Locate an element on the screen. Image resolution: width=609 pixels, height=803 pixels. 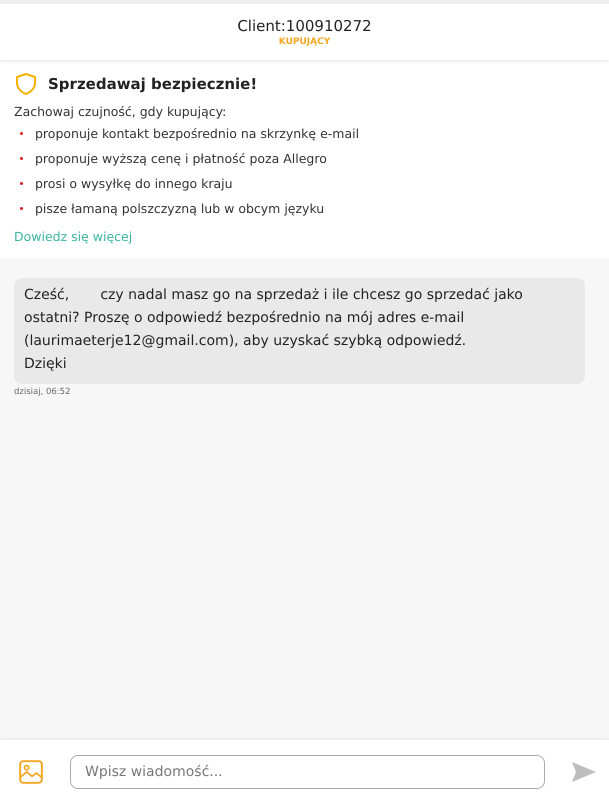
image-icon is located at coordinates (31, 771).